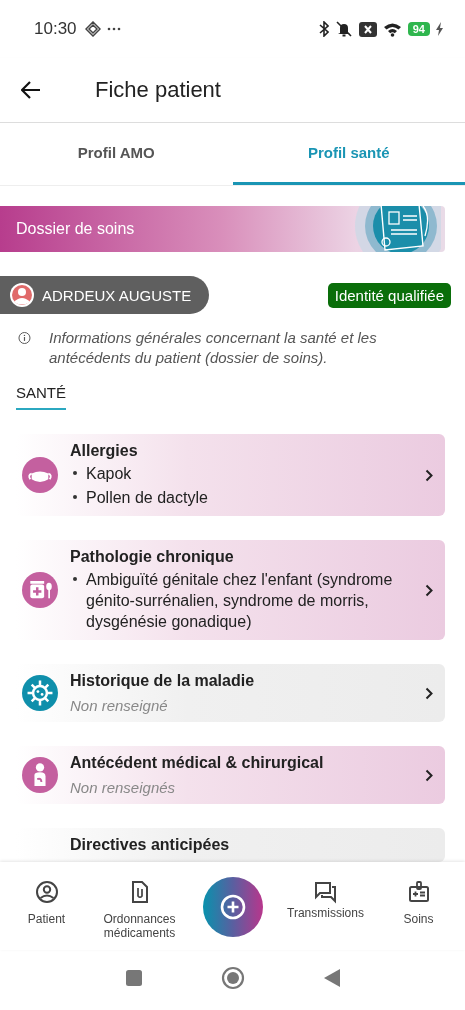 The image size is (465, 1010). Describe the element at coordinates (139, 910) in the screenshot. I see `nav-tab: Ordonnances médicaments` at that location.